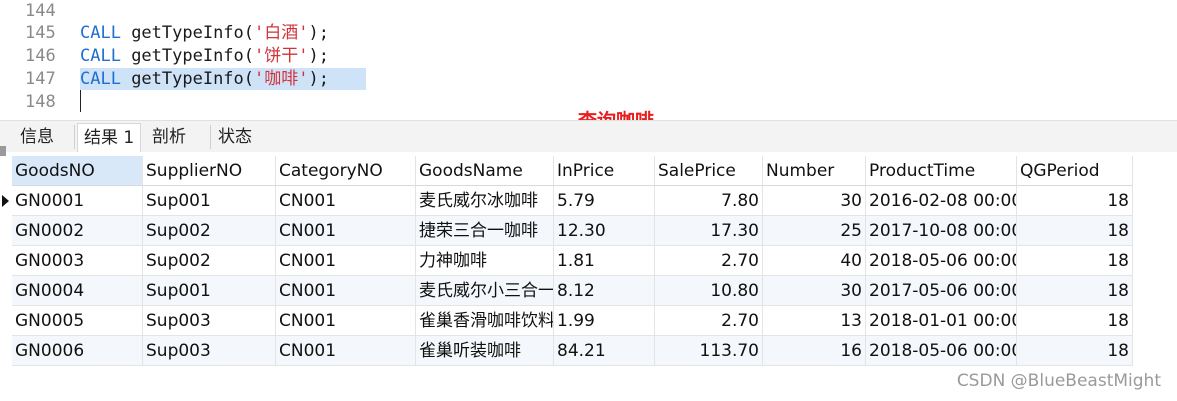  Describe the element at coordinates (77, 291) in the screenshot. I see `table-cell: GN0004` at that location.